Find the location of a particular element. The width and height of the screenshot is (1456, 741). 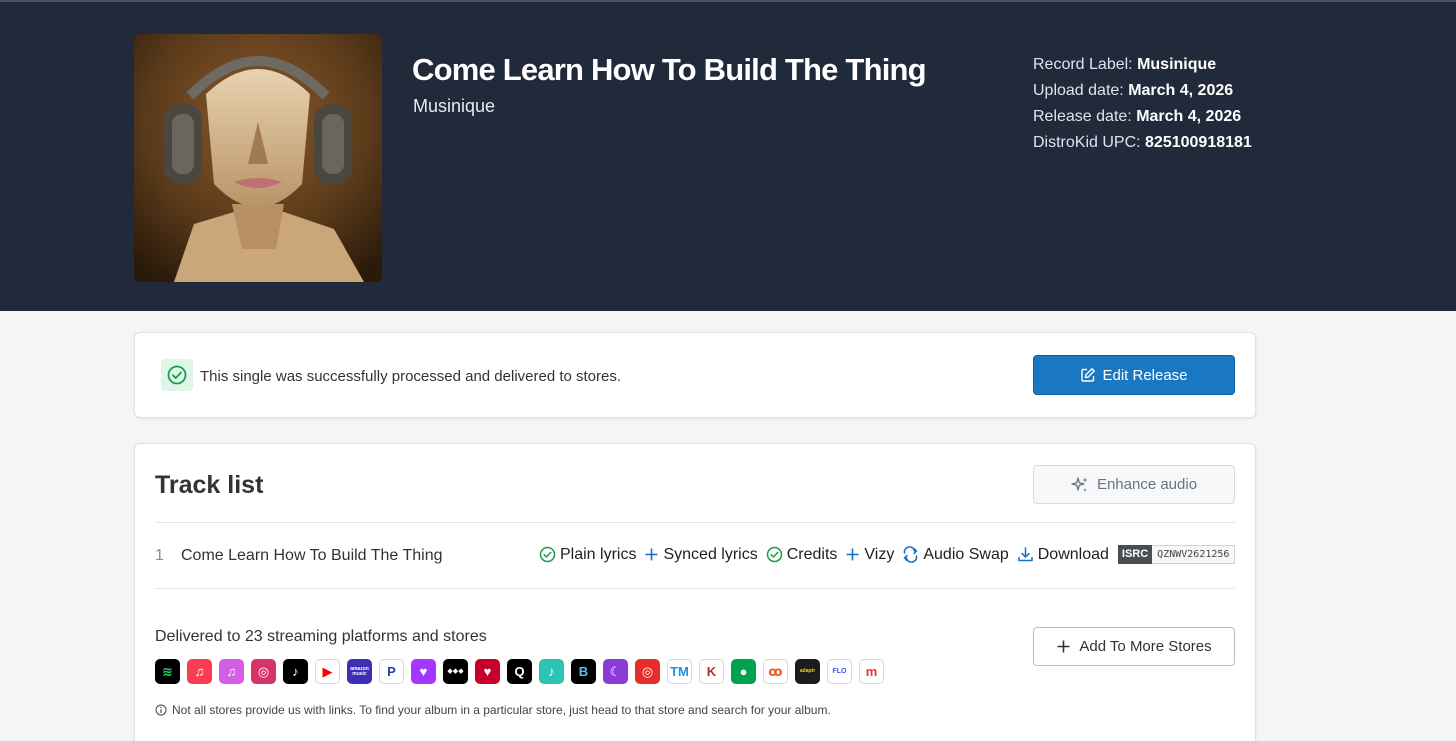

netease-icon: ◎ is located at coordinates (647, 671).